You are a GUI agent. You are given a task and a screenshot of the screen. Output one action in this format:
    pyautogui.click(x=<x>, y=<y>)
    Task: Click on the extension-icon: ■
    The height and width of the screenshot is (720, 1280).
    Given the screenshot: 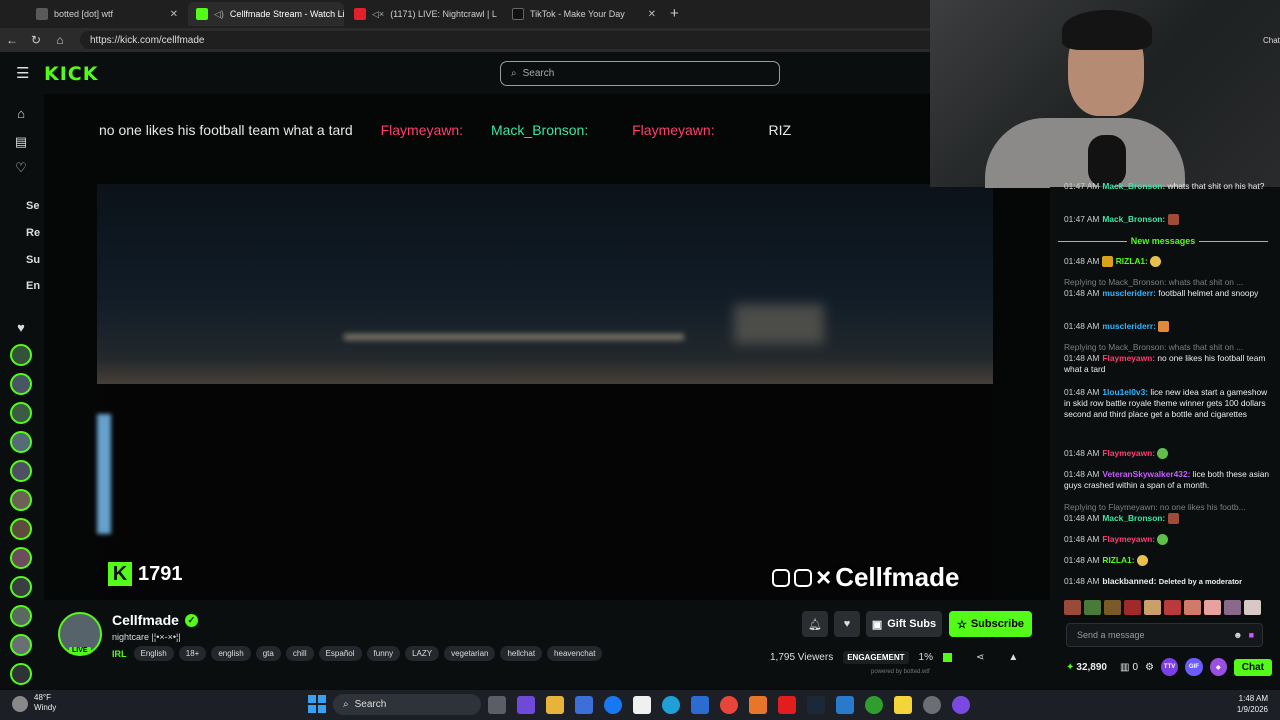 What is the action you would take?
    pyautogui.click(x=1251, y=635)
    